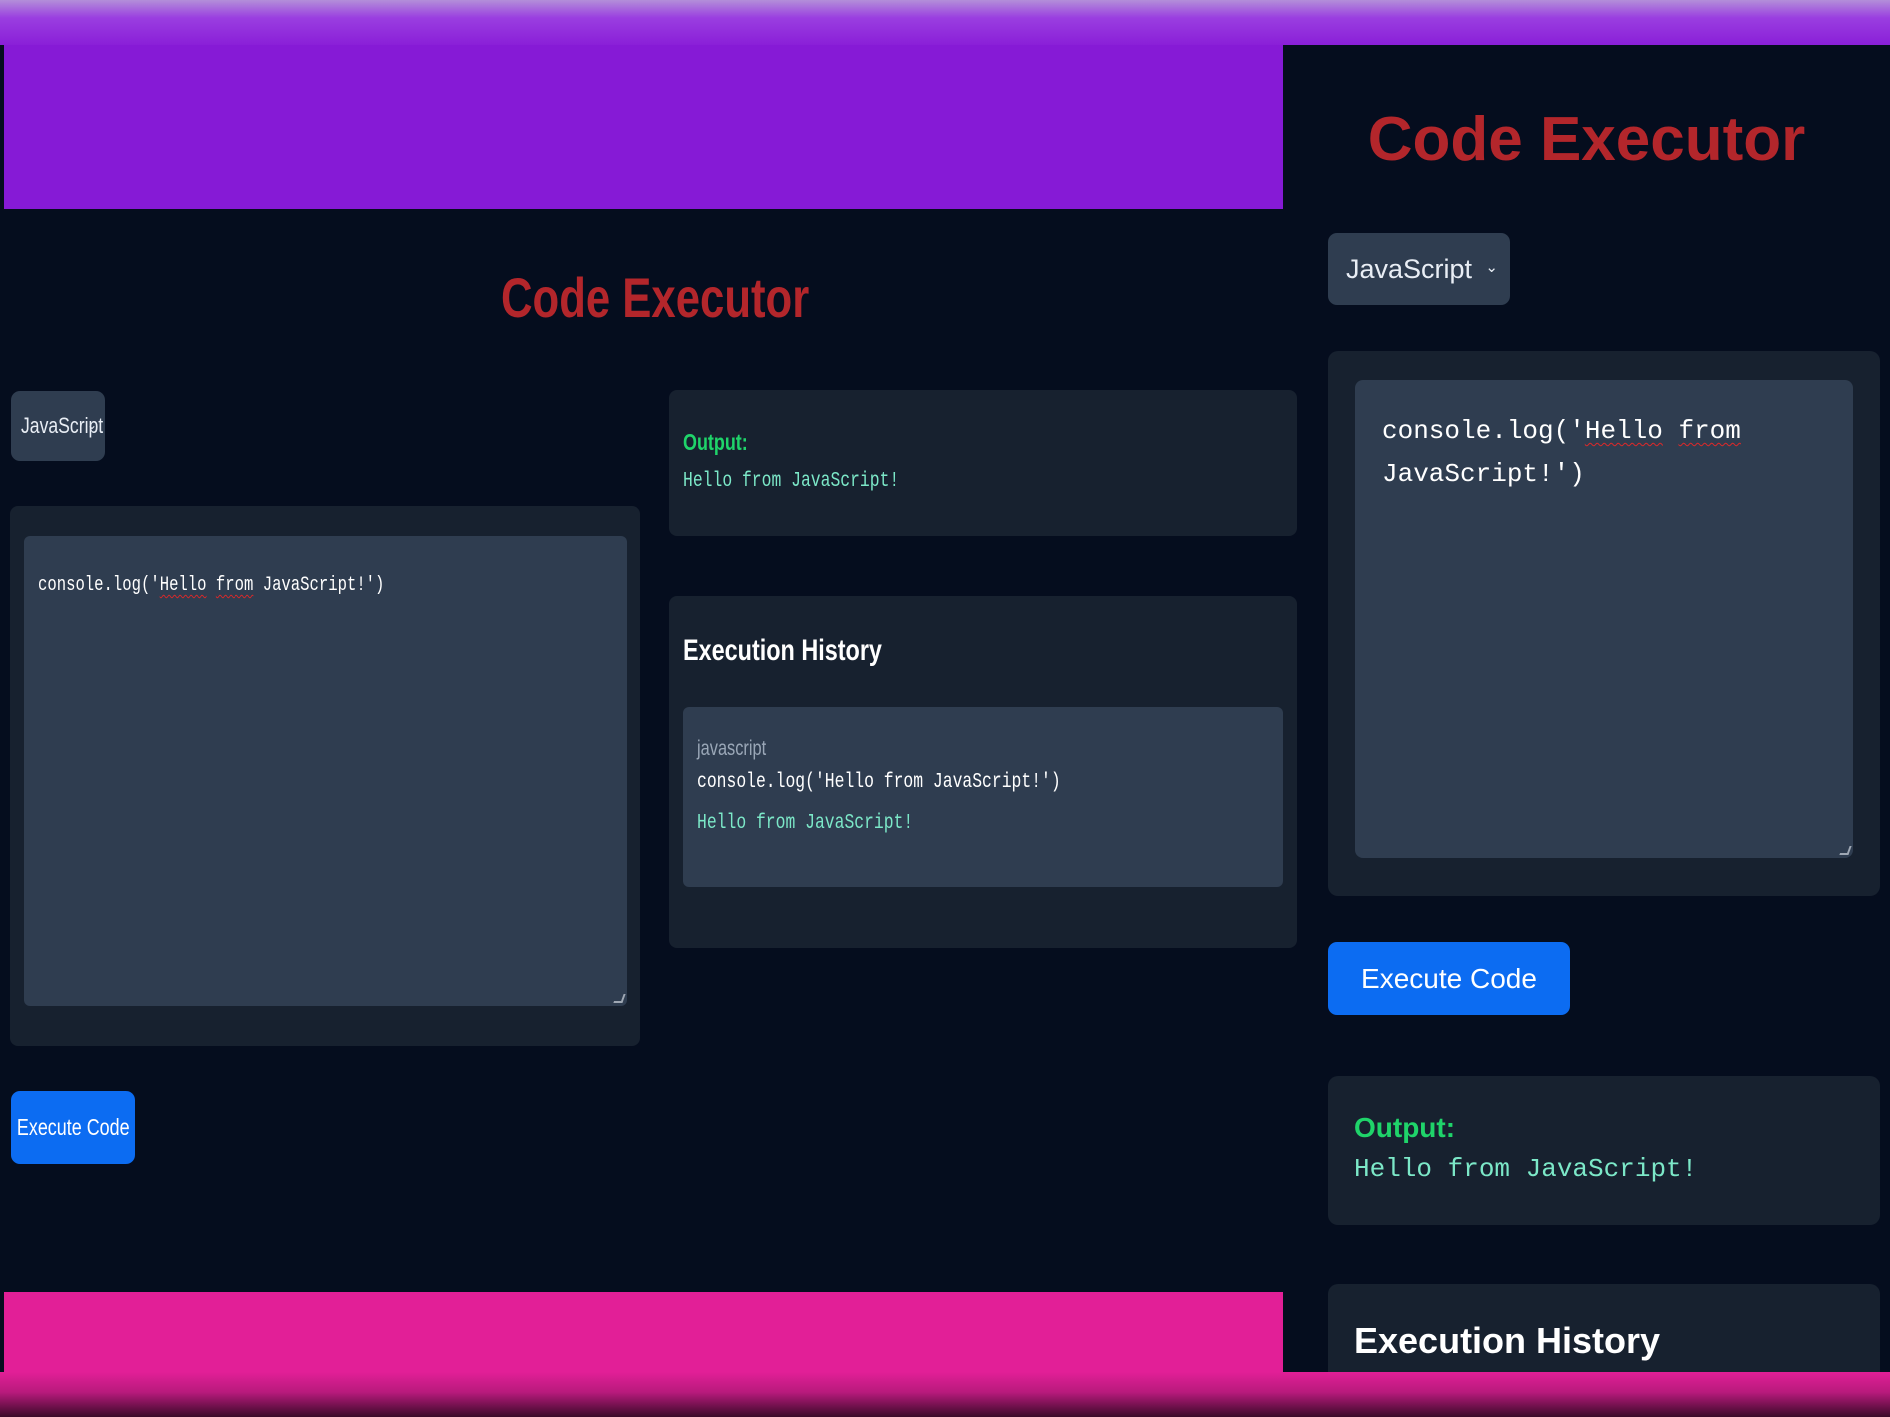  Describe the element at coordinates (58, 426) in the screenshot. I see `language-select: JavaScript ⌄` at that location.